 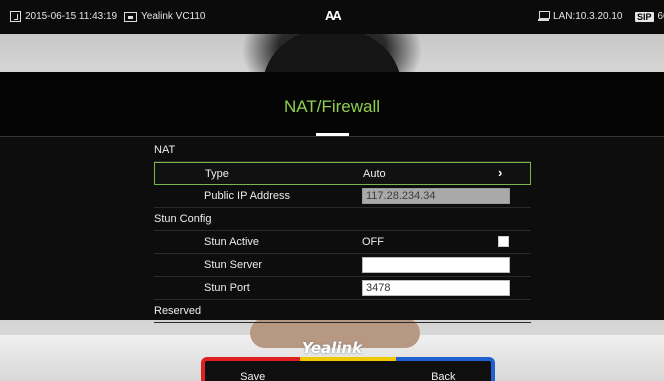 What do you see at coordinates (342, 311) in the screenshot?
I see `section-reserved: Reserved` at bounding box center [342, 311].